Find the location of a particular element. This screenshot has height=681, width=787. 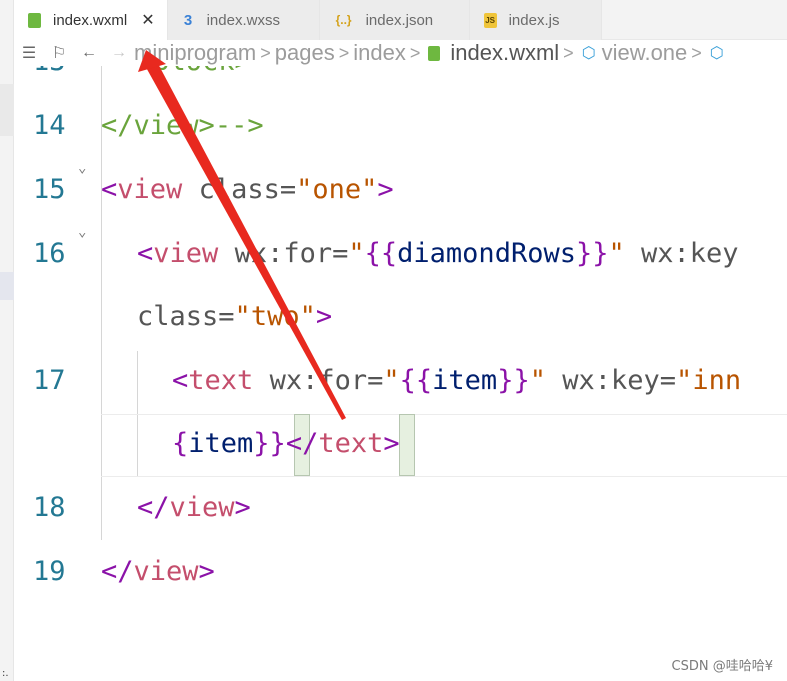

strip-highlight is located at coordinates (7, 110).